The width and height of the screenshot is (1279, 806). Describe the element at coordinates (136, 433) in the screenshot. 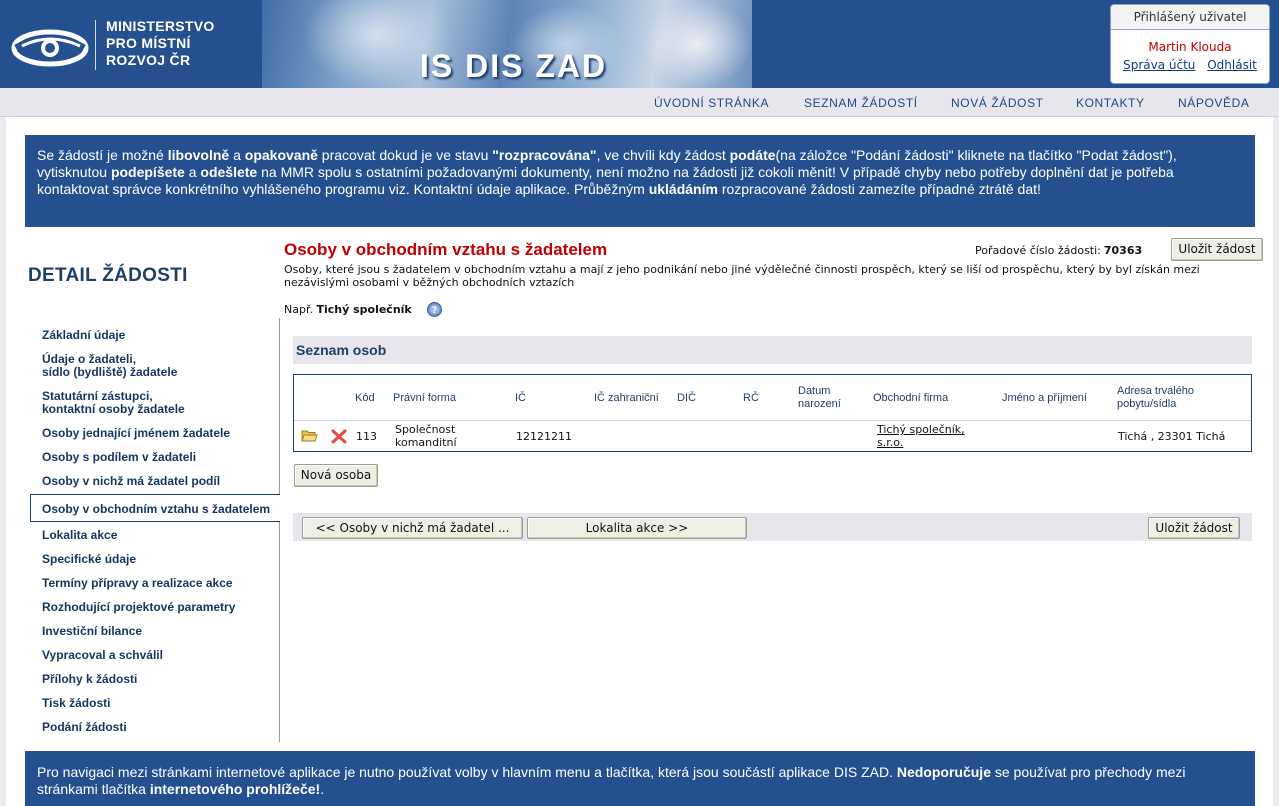

I see `sidebar-item-acting-persons: Osoby jednající jménem žadatele` at that location.